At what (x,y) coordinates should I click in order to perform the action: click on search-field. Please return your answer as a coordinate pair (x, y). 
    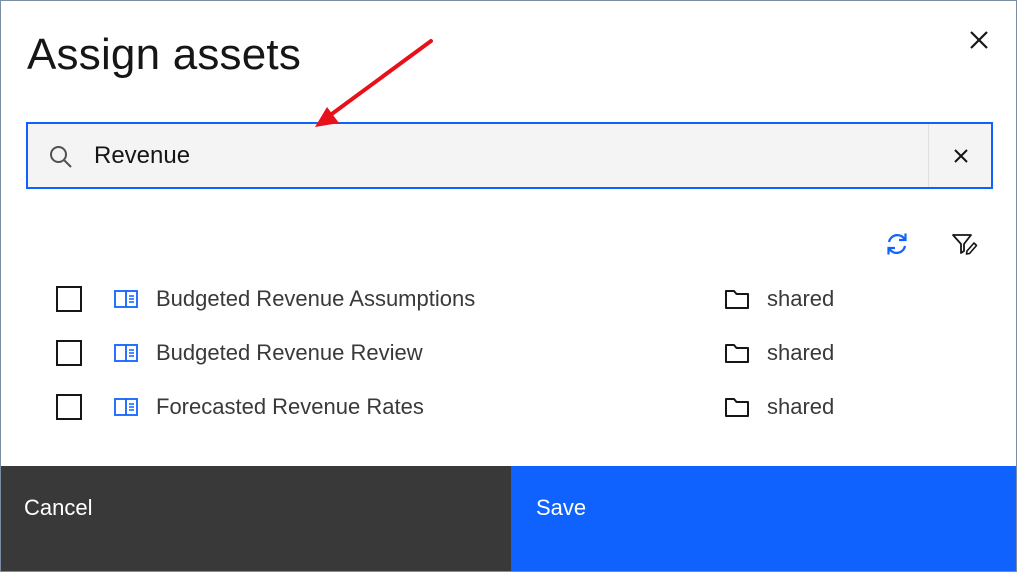
    Looking at the image, I should click on (509, 155).